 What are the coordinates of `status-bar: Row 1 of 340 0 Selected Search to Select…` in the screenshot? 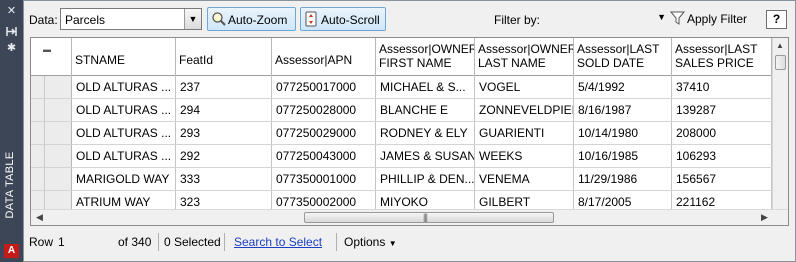 It's located at (409, 243).